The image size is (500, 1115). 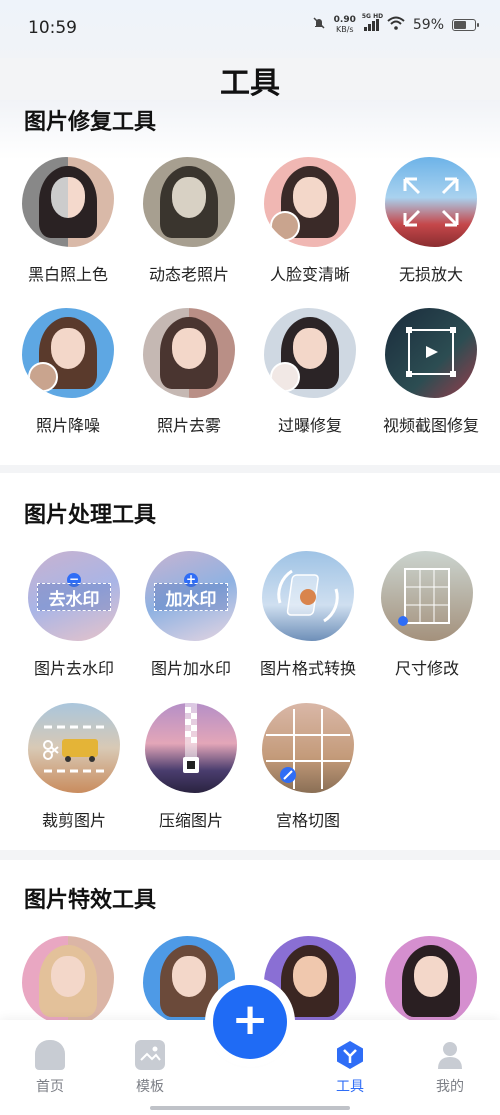 I want to click on profile-icon, so click(x=450, y=1055).